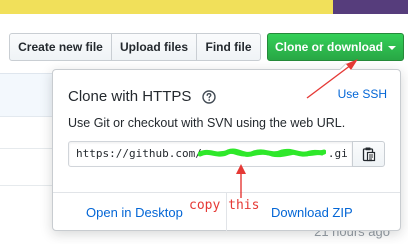 The height and width of the screenshot is (244, 408). I want to click on create-new-file-button: Create new file, so click(60, 47).